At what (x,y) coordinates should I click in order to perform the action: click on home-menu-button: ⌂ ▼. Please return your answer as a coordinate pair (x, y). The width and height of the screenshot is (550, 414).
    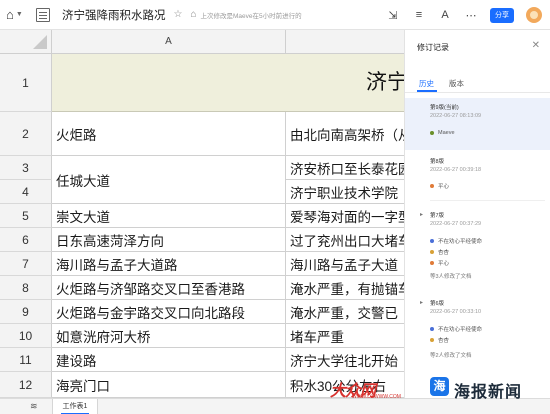
    Looking at the image, I should click on (16, 14).